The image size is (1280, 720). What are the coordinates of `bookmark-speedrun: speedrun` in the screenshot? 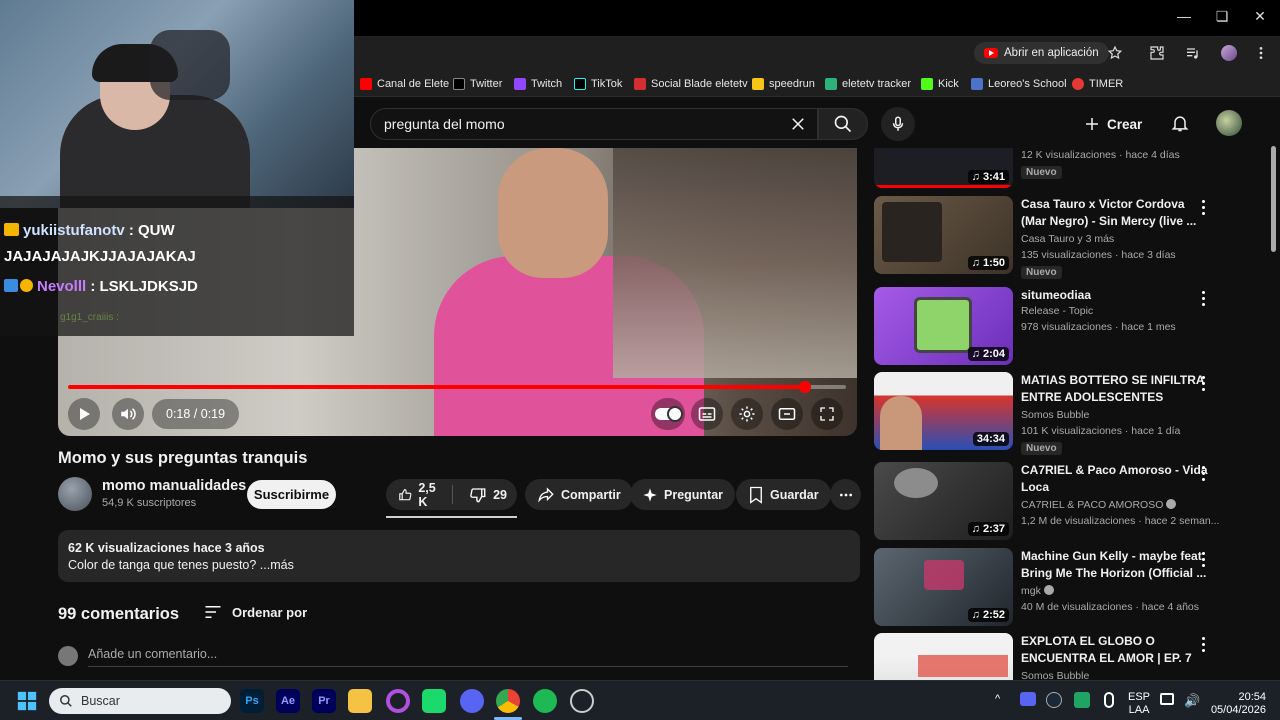 It's located at (783, 84).